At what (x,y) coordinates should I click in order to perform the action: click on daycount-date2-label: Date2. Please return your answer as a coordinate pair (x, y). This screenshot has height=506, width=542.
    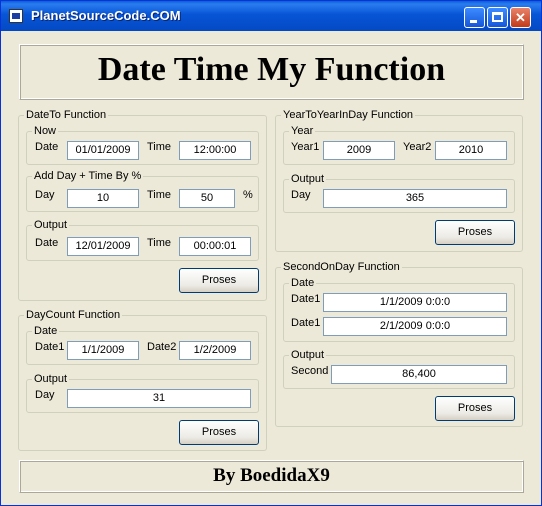
    Looking at the image, I should click on (162, 347).